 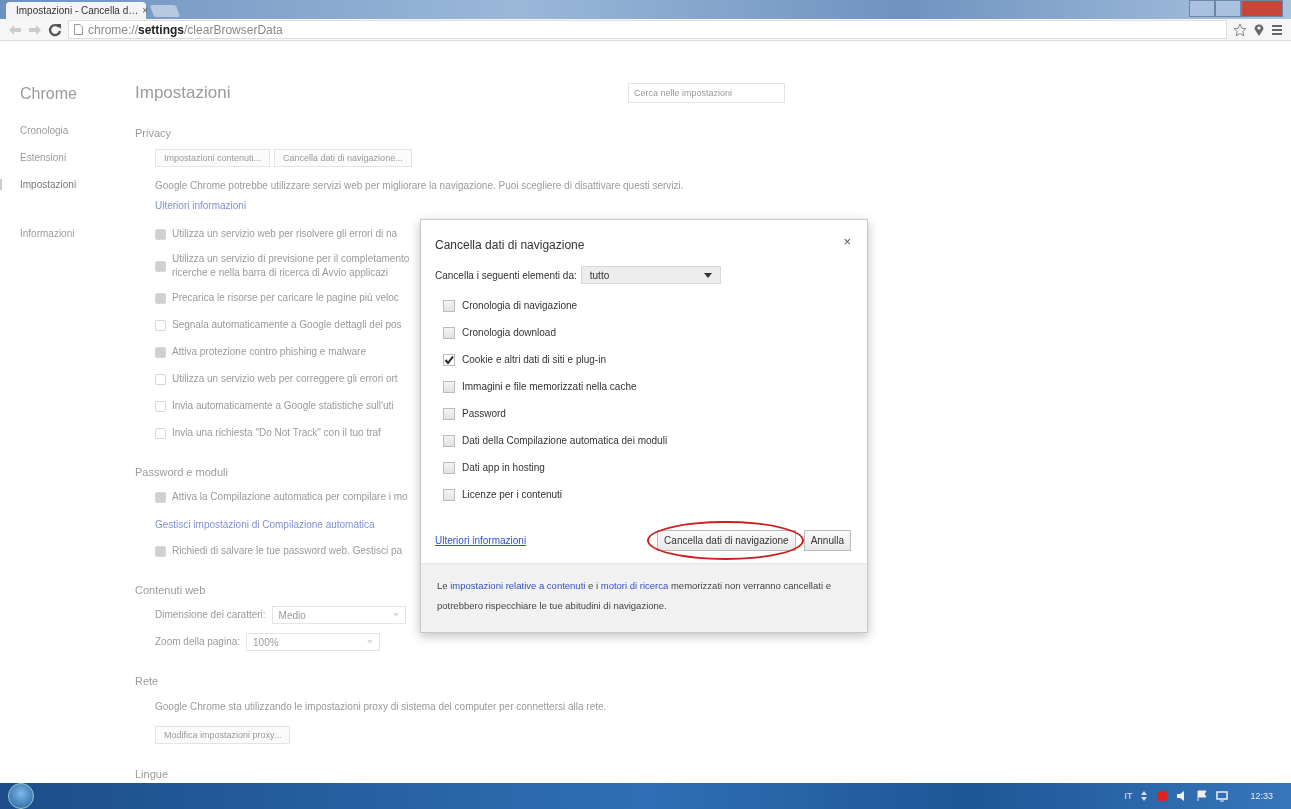 What do you see at coordinates (285, 298) in the screenshot?
I see `option-label: Precarica le risorse per caricare le pagine più veloc` at bounding box center [285, 298].